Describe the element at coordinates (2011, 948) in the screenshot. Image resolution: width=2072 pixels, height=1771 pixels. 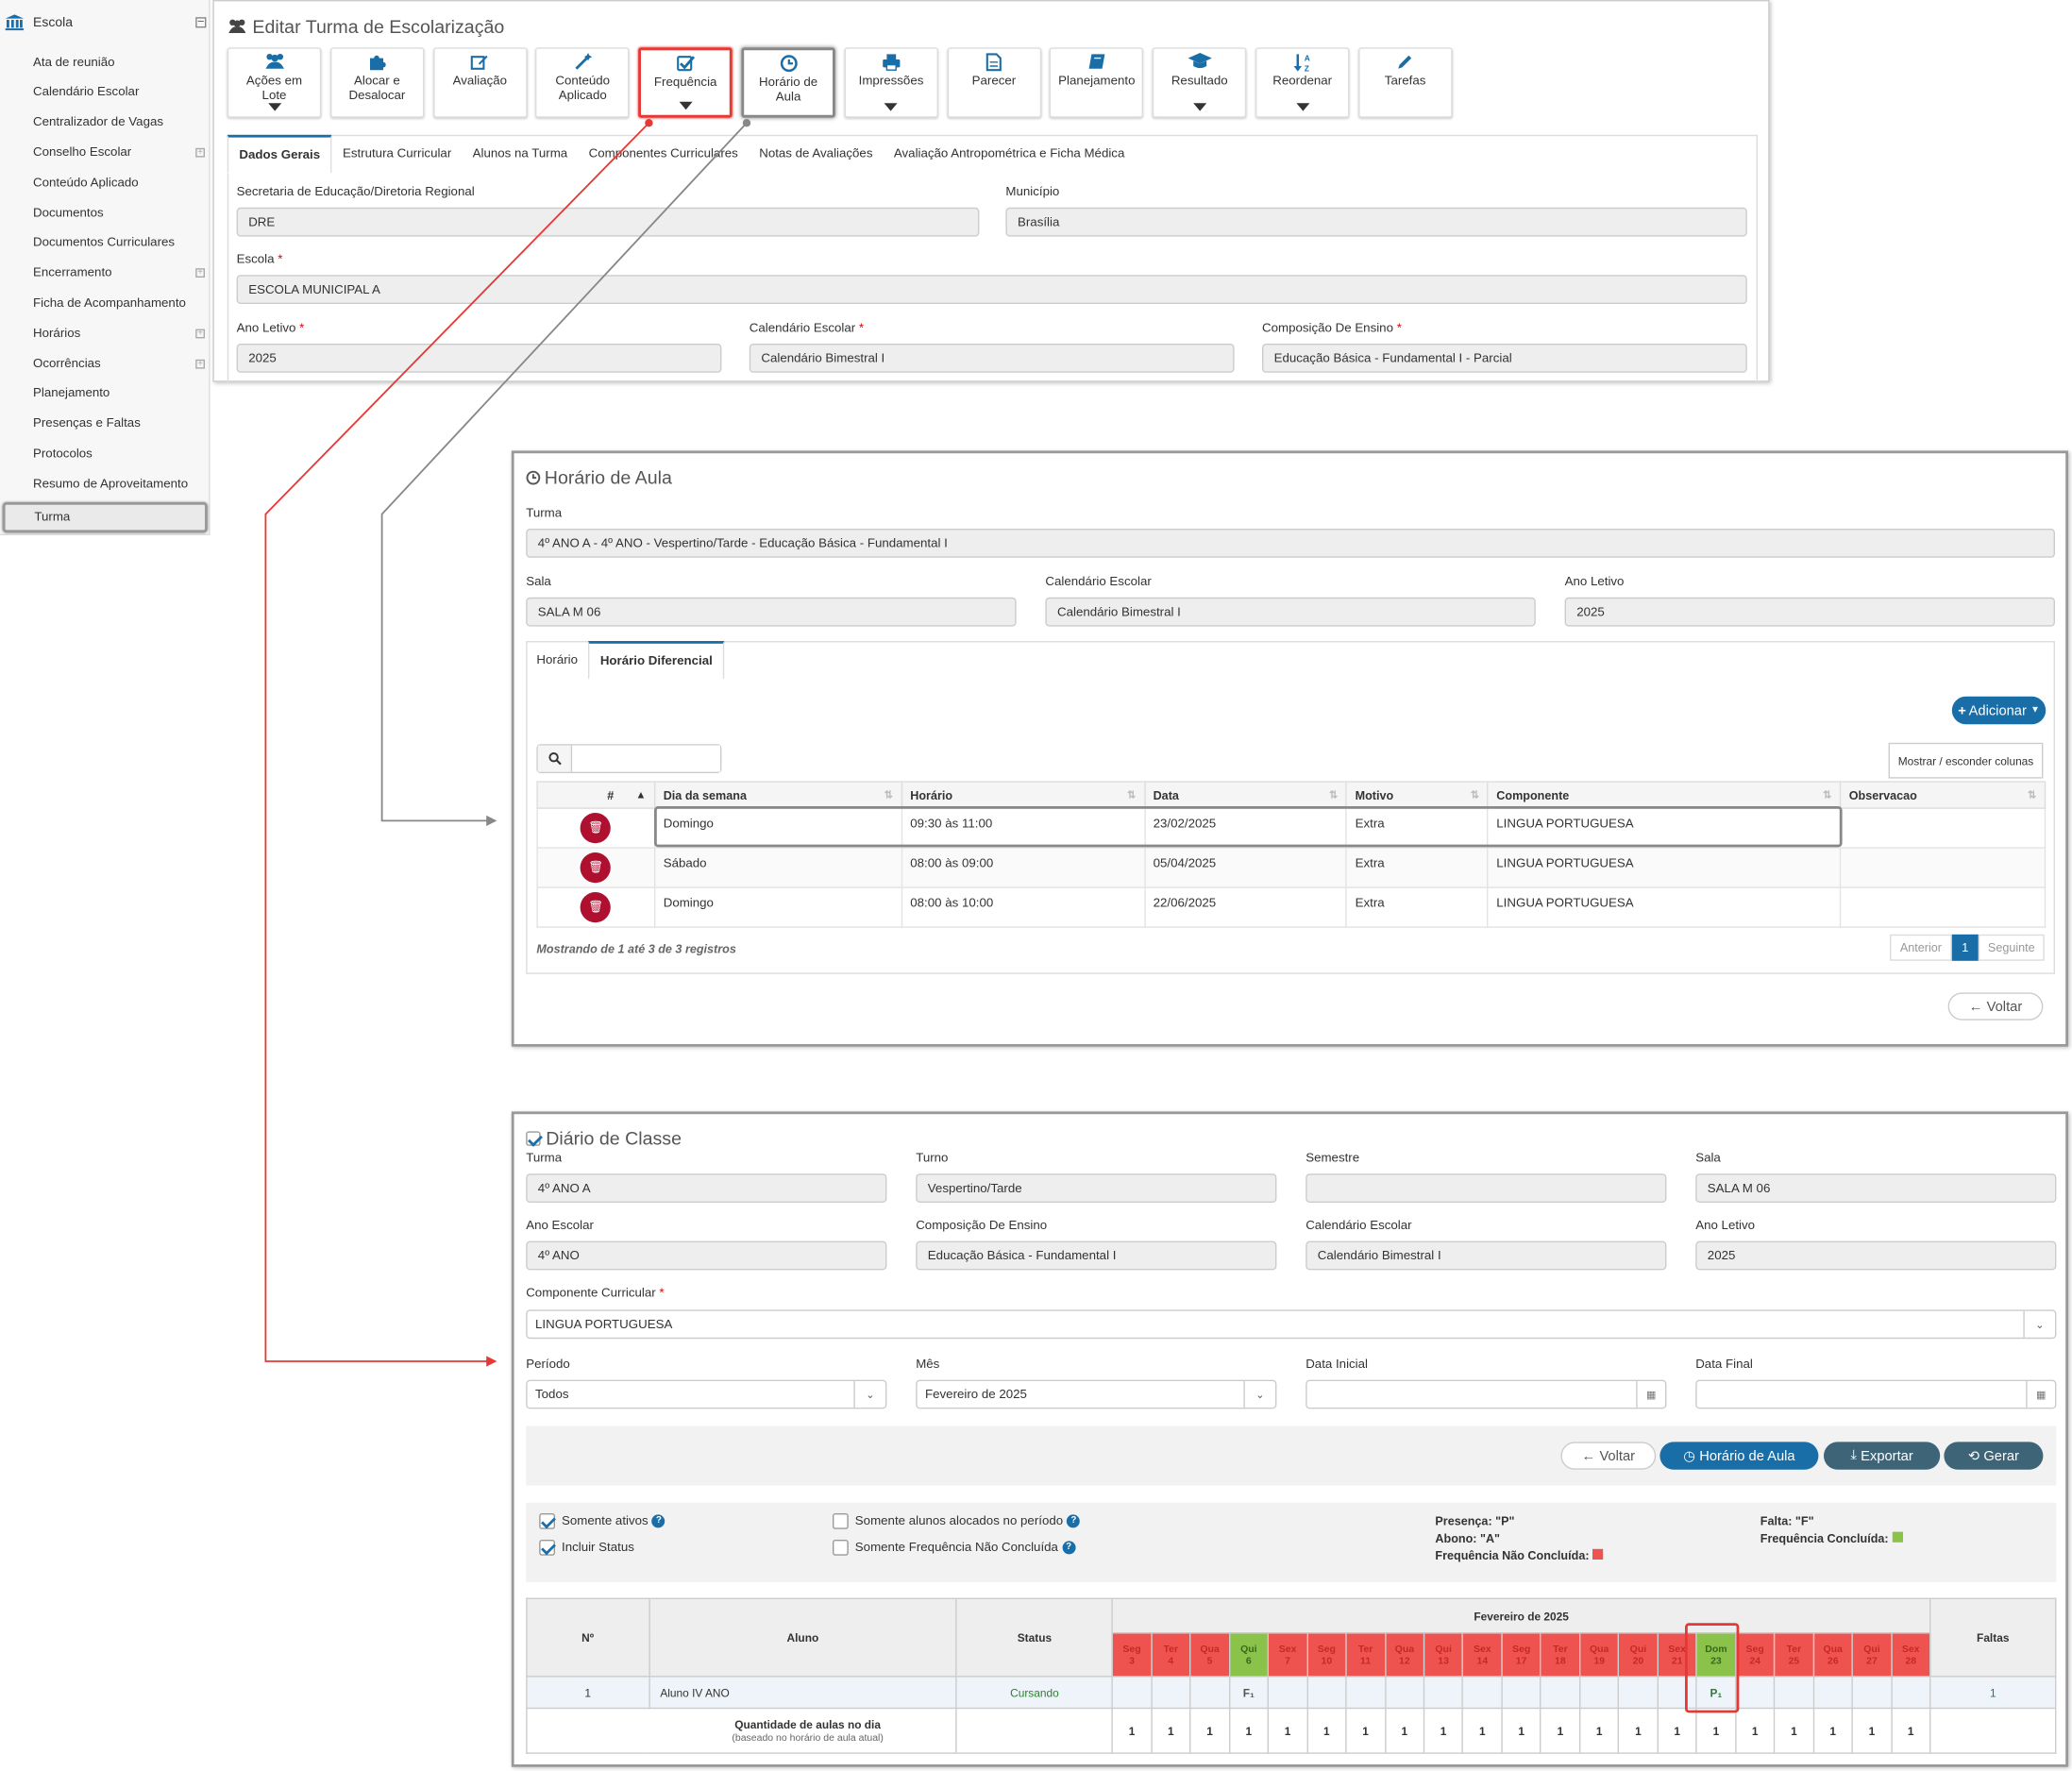
I see `pagination-next: Seguinte` at that location.